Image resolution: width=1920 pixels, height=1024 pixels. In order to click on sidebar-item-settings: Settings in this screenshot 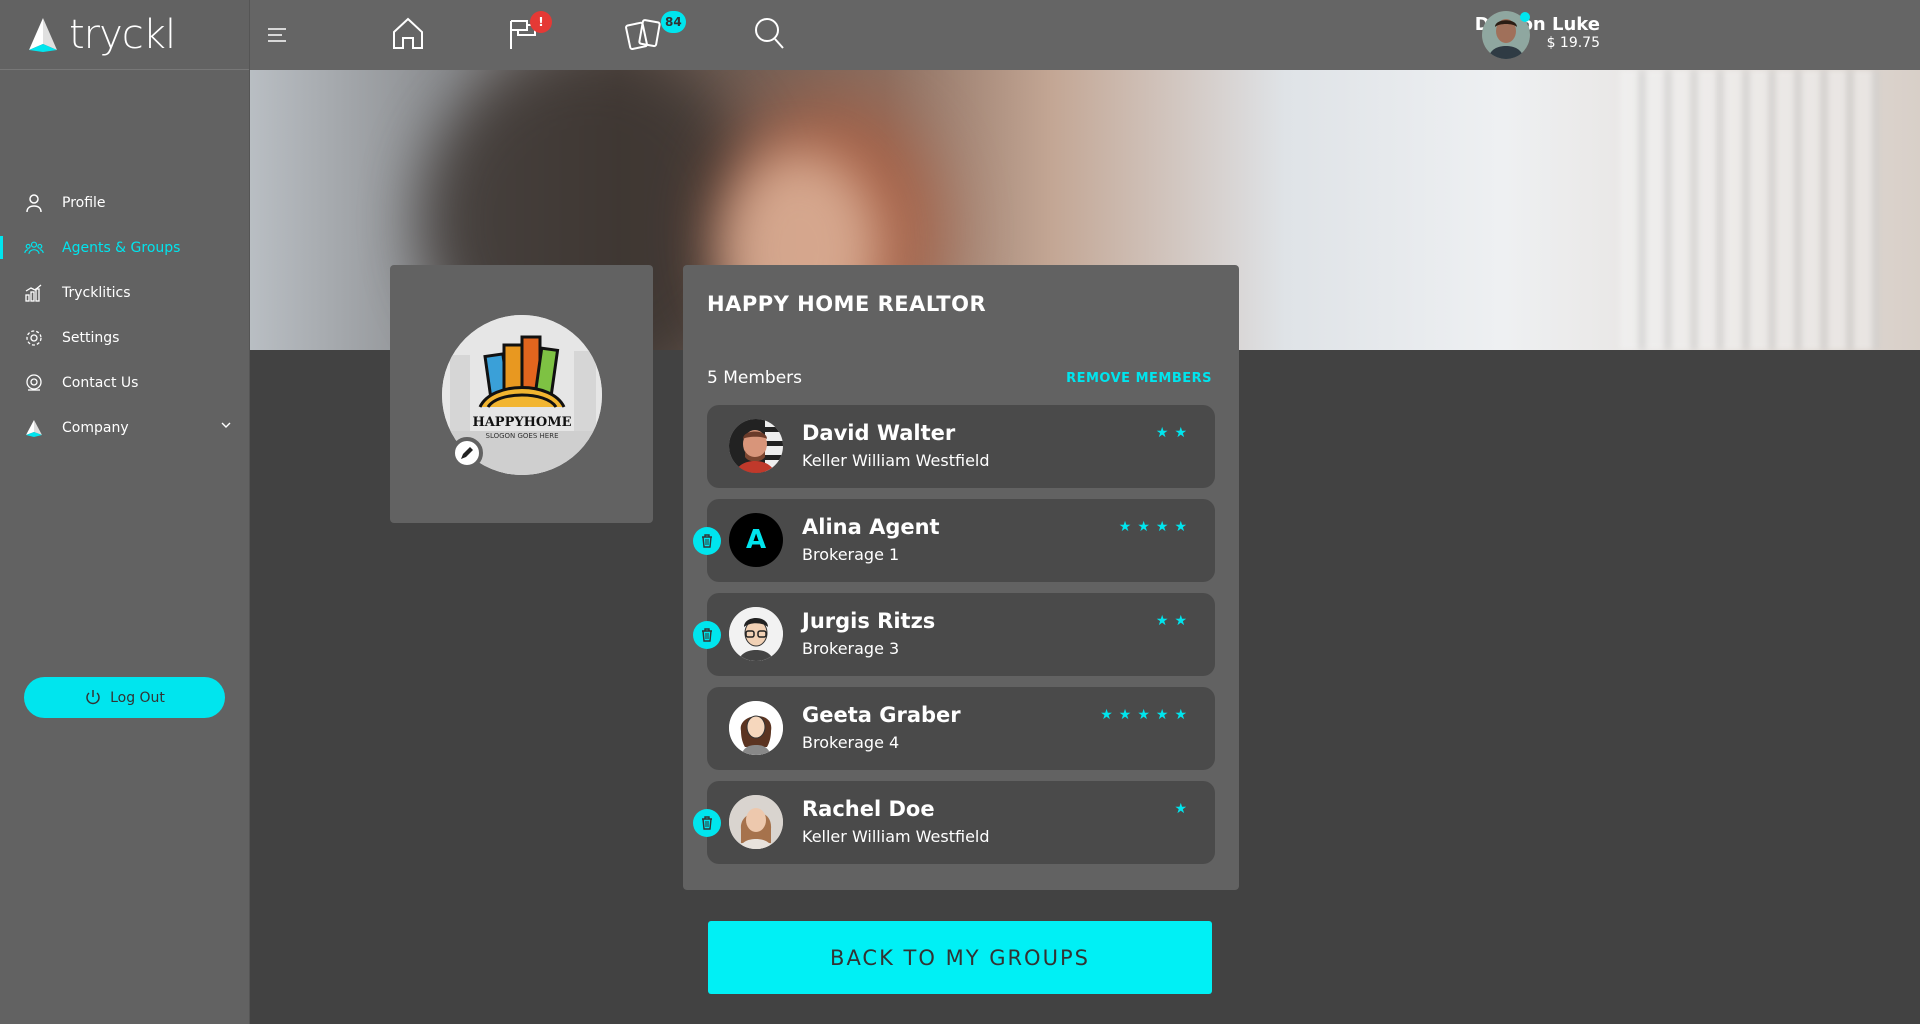, I will do `click(125, 337)`.